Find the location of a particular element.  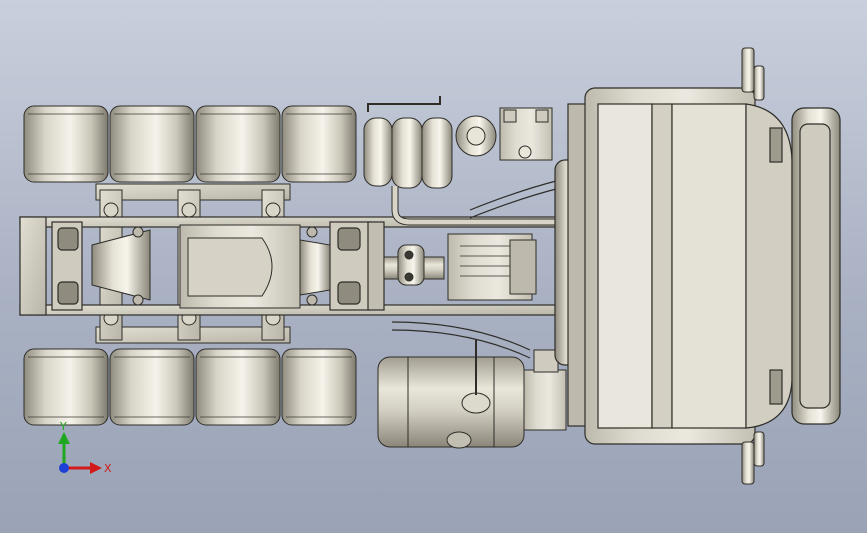

y-axis-label: Y is located at coordinates (63, 426).